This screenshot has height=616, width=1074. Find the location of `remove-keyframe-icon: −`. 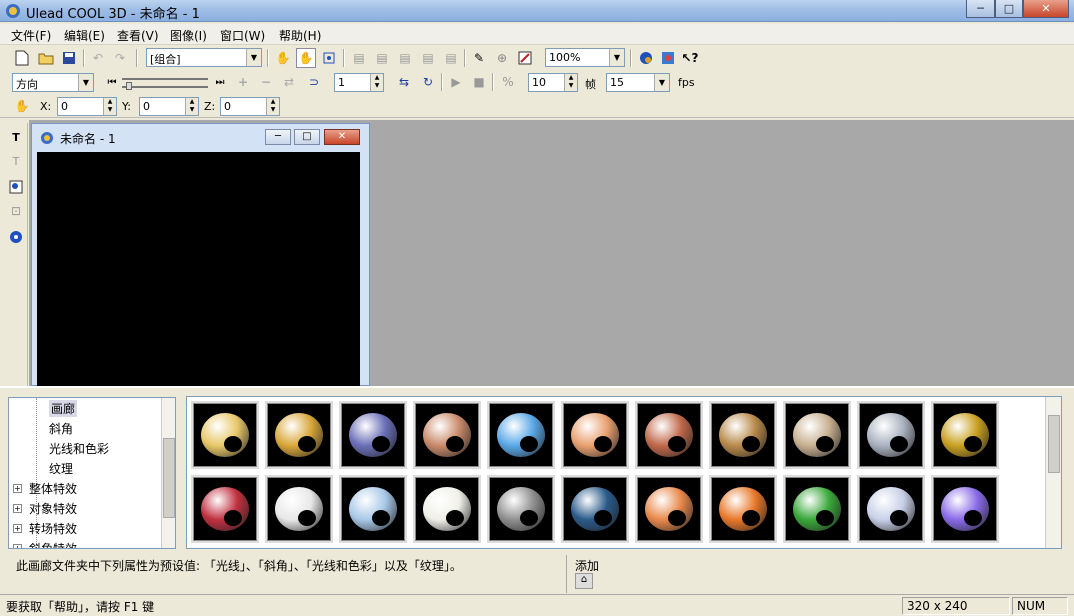

remove-keyframe-icon: − is located at coordinates (266, 82).